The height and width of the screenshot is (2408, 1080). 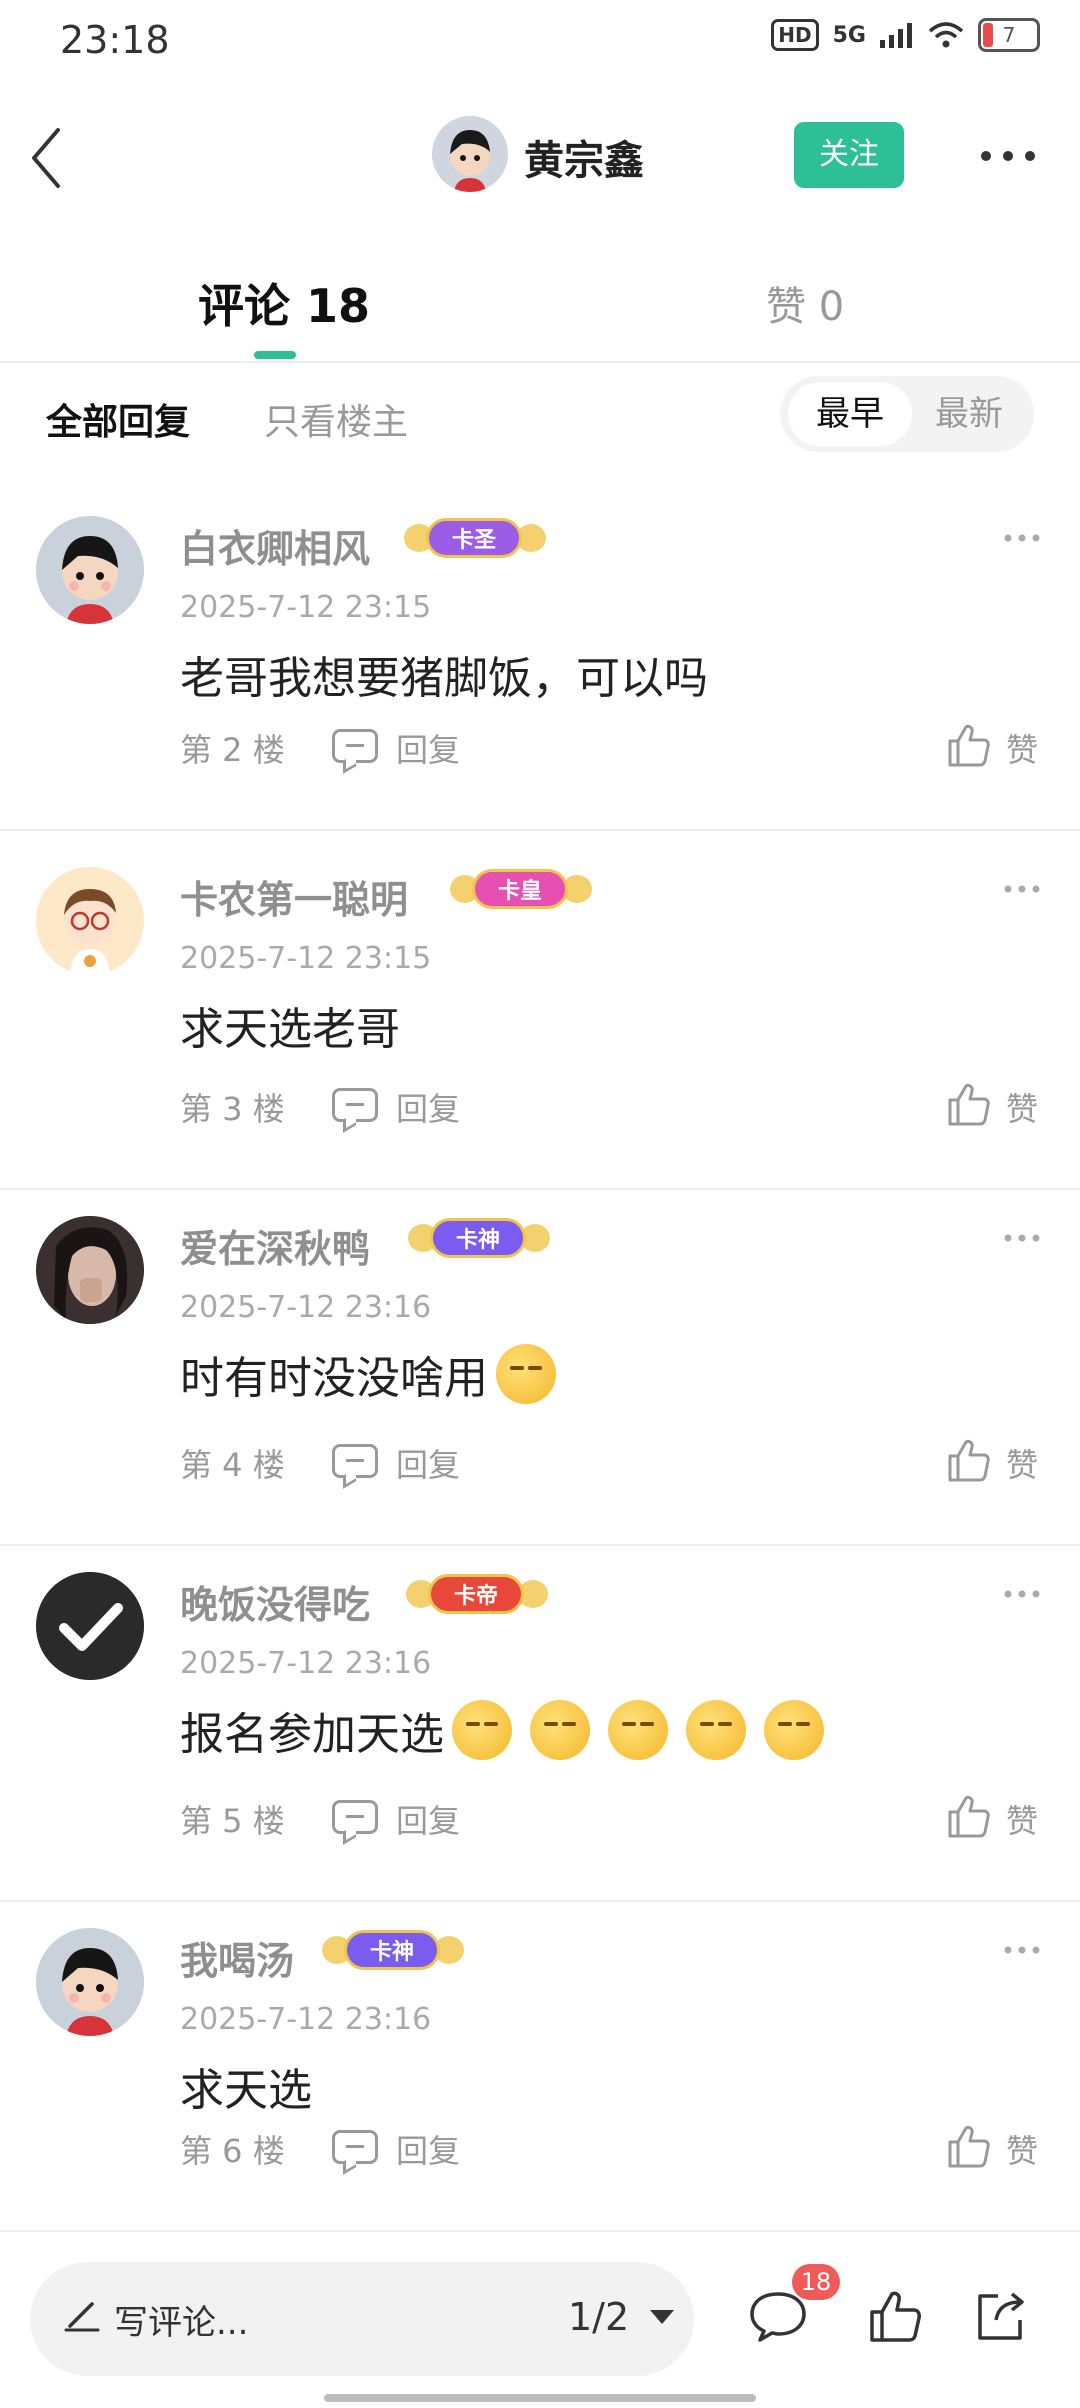 What do you see at coordinates (850, 414) in the screenshot?
I see `sort-earliest: 最早` at bounding box center [850, 414].